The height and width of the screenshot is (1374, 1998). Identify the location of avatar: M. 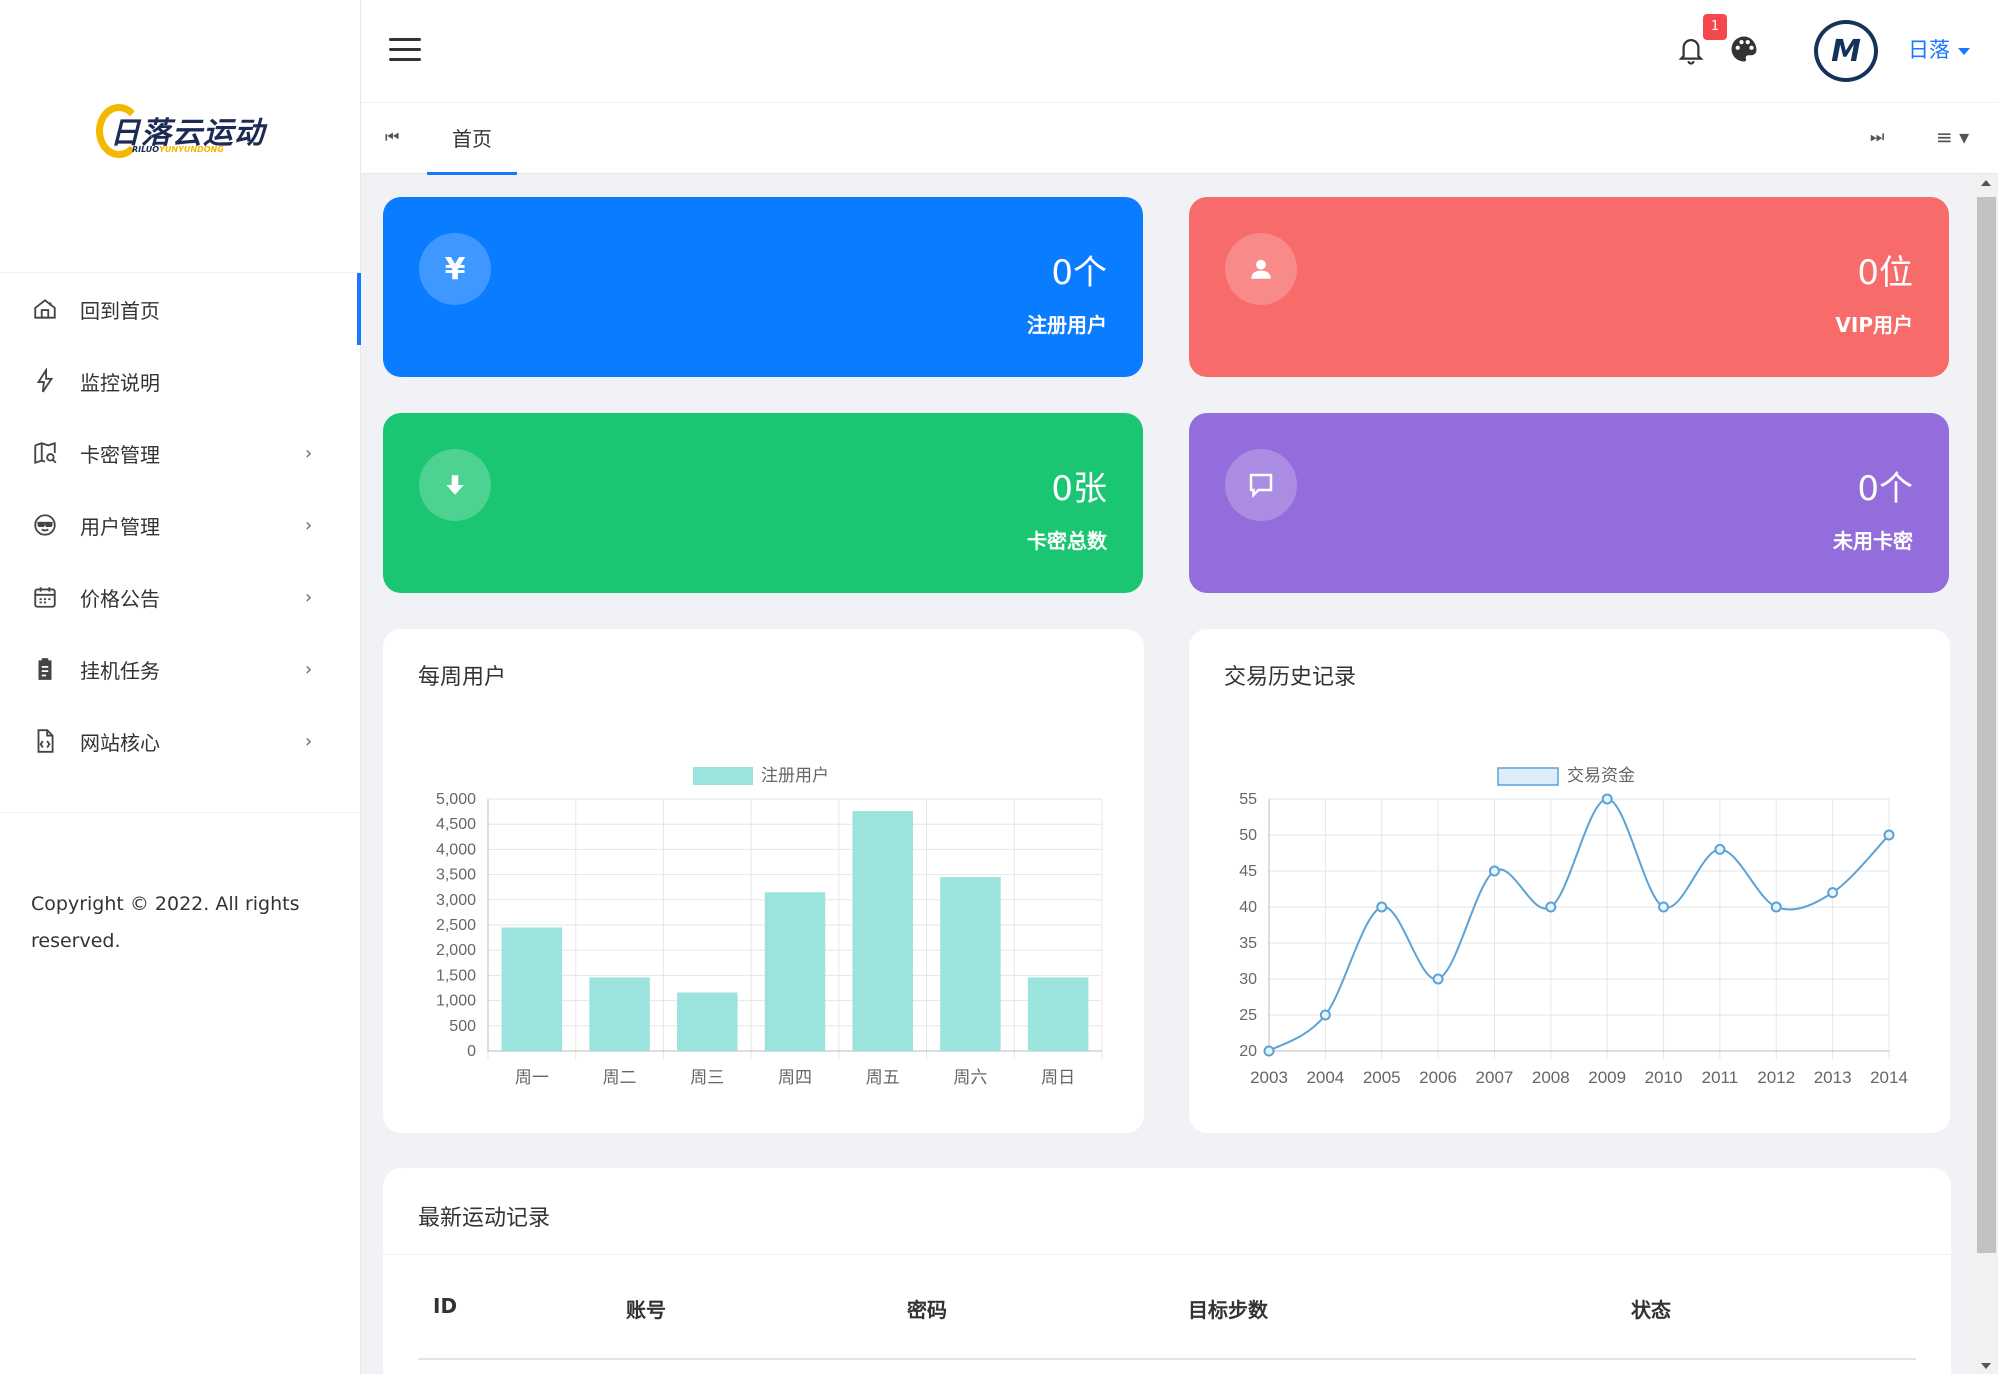
(1846, 51).